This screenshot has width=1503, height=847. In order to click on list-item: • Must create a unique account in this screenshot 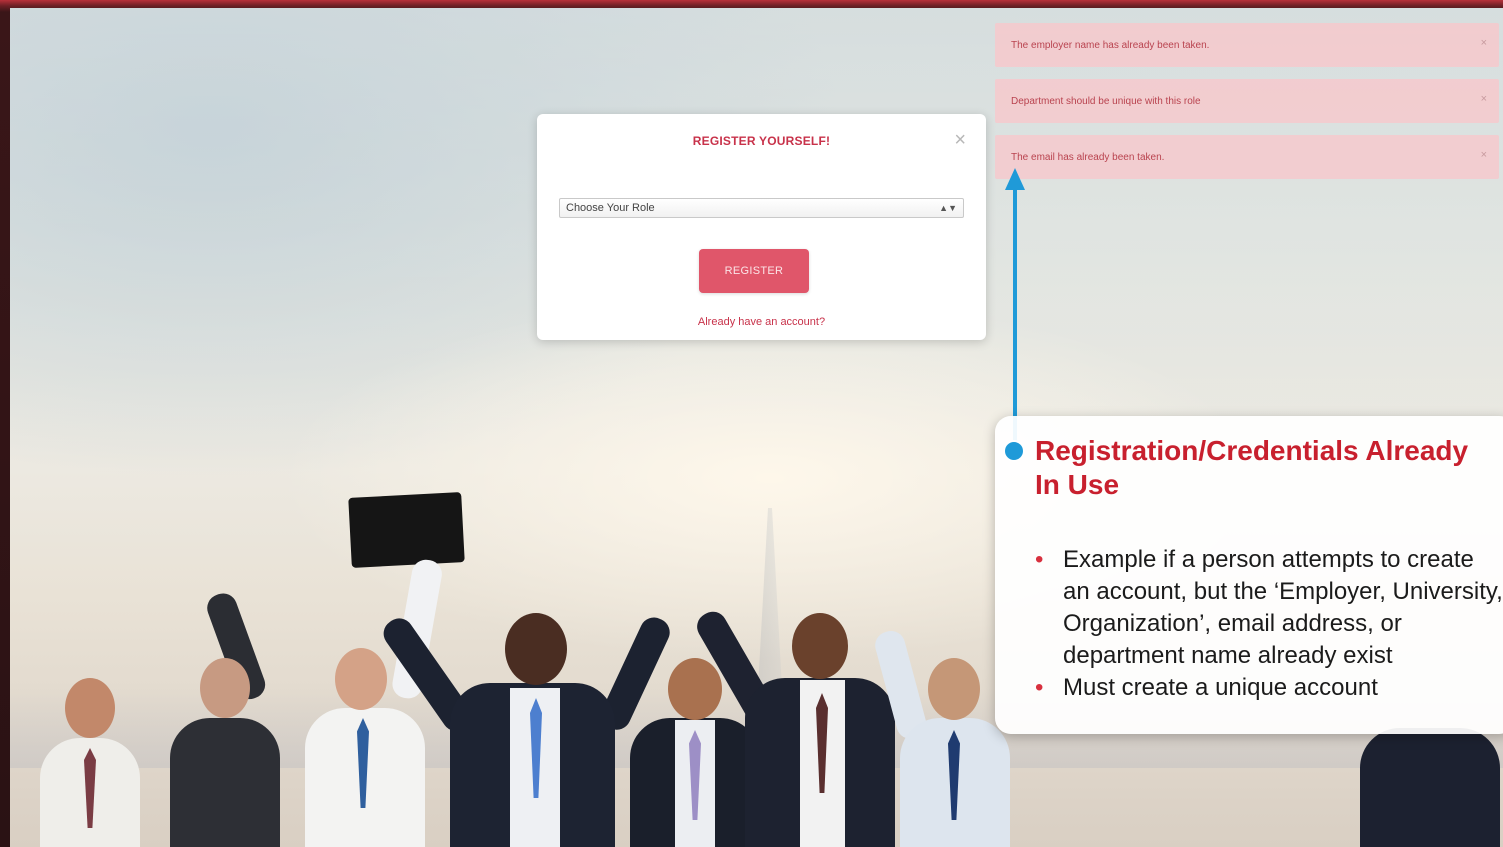, I will do `click(1269, 688)`.